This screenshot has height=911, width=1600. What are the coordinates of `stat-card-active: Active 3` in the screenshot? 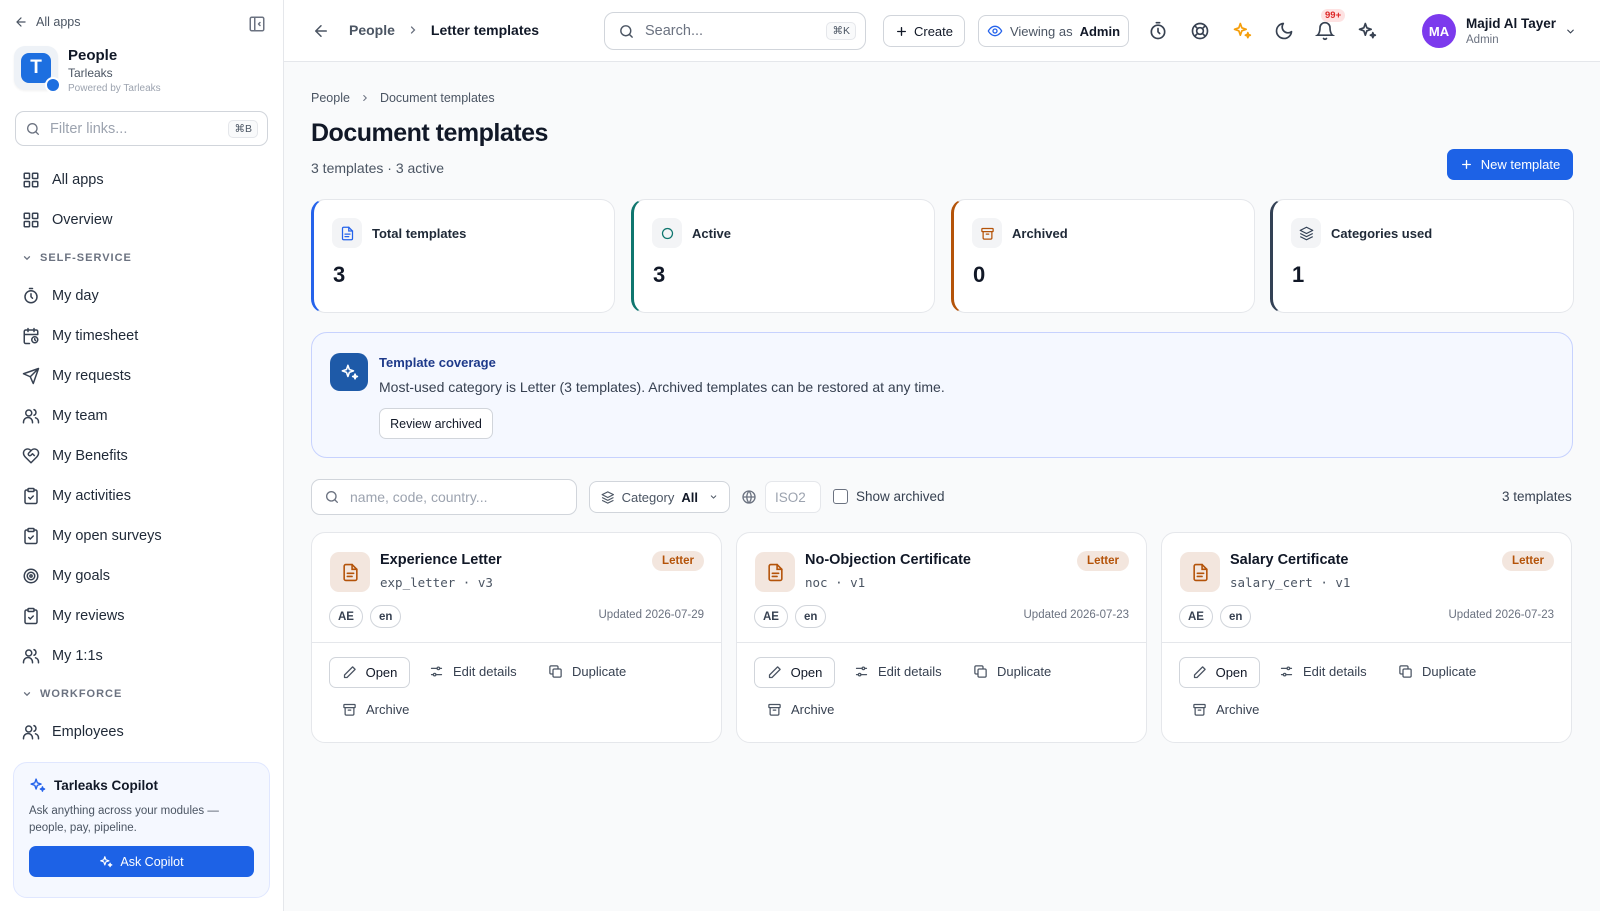 It's located at (783, 256).